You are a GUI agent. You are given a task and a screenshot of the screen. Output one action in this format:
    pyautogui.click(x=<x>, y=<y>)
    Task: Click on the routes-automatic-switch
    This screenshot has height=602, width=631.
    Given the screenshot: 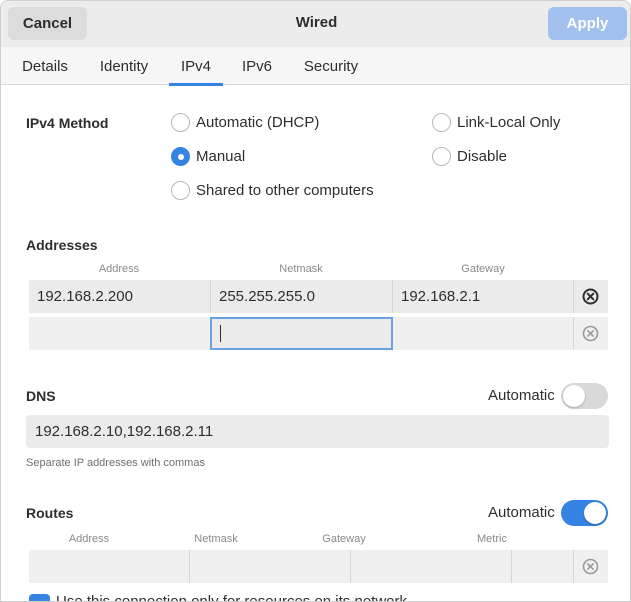 What is the action you would take?
    pyautogui.click(x=584, y=513)
    